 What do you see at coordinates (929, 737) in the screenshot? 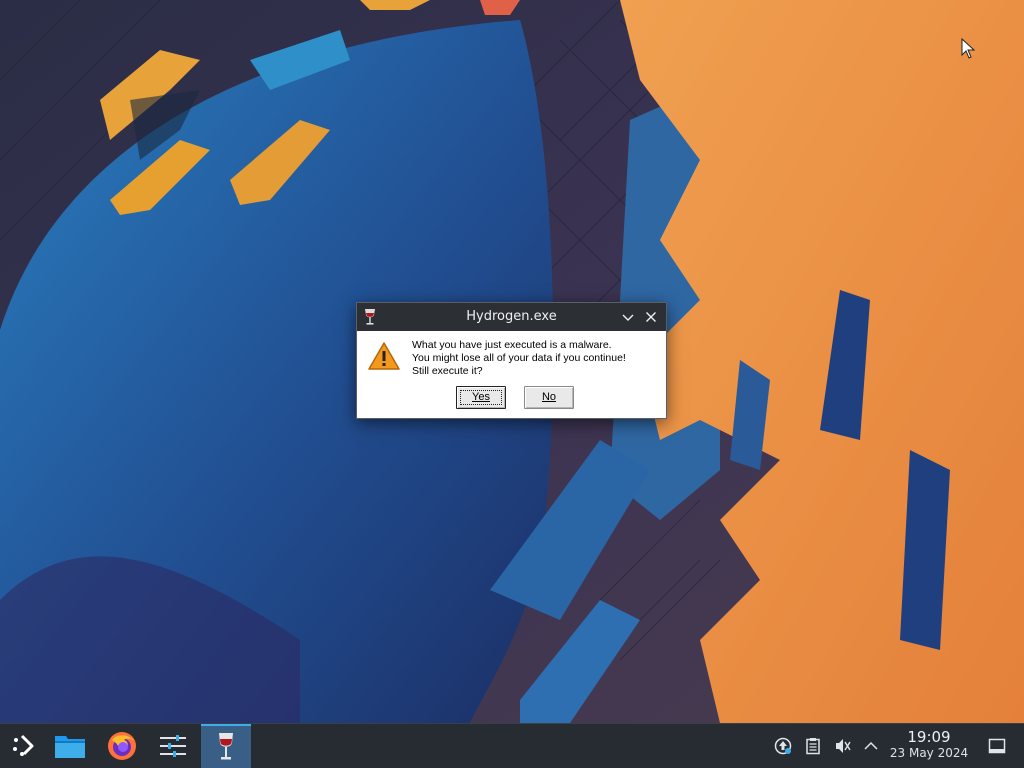
I see `clock-time: 19:09` at bounding box center [929, 737].